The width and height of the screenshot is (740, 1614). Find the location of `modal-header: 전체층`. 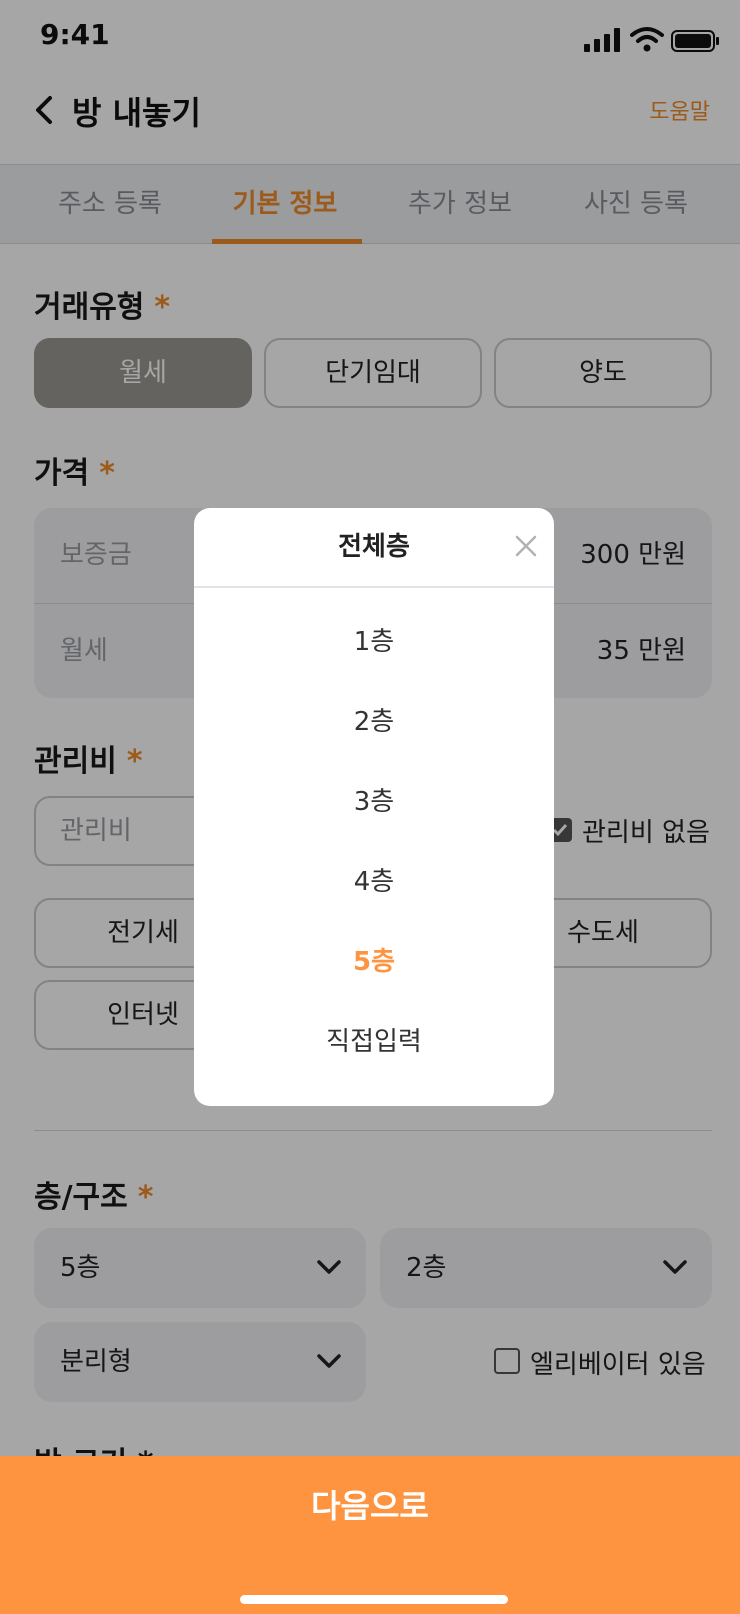

modal-header: 전체층 is located at coordinates (374, 548).